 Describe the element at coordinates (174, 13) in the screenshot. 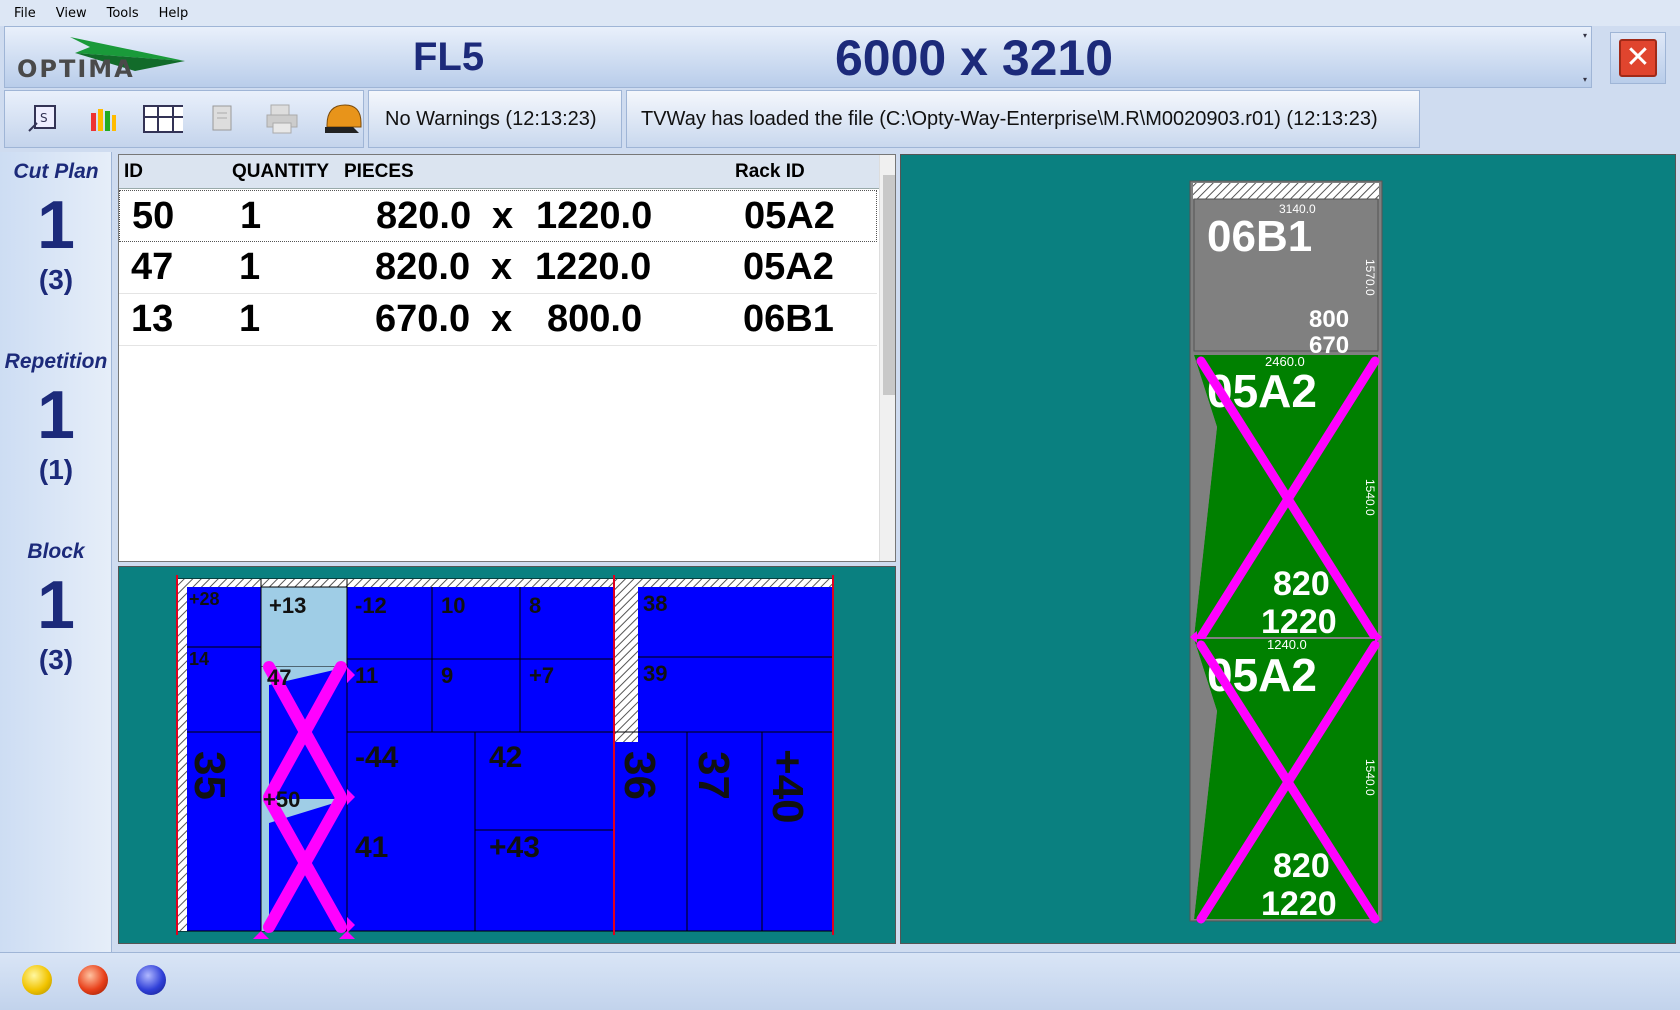

I see `menu-help: Help` at that location.